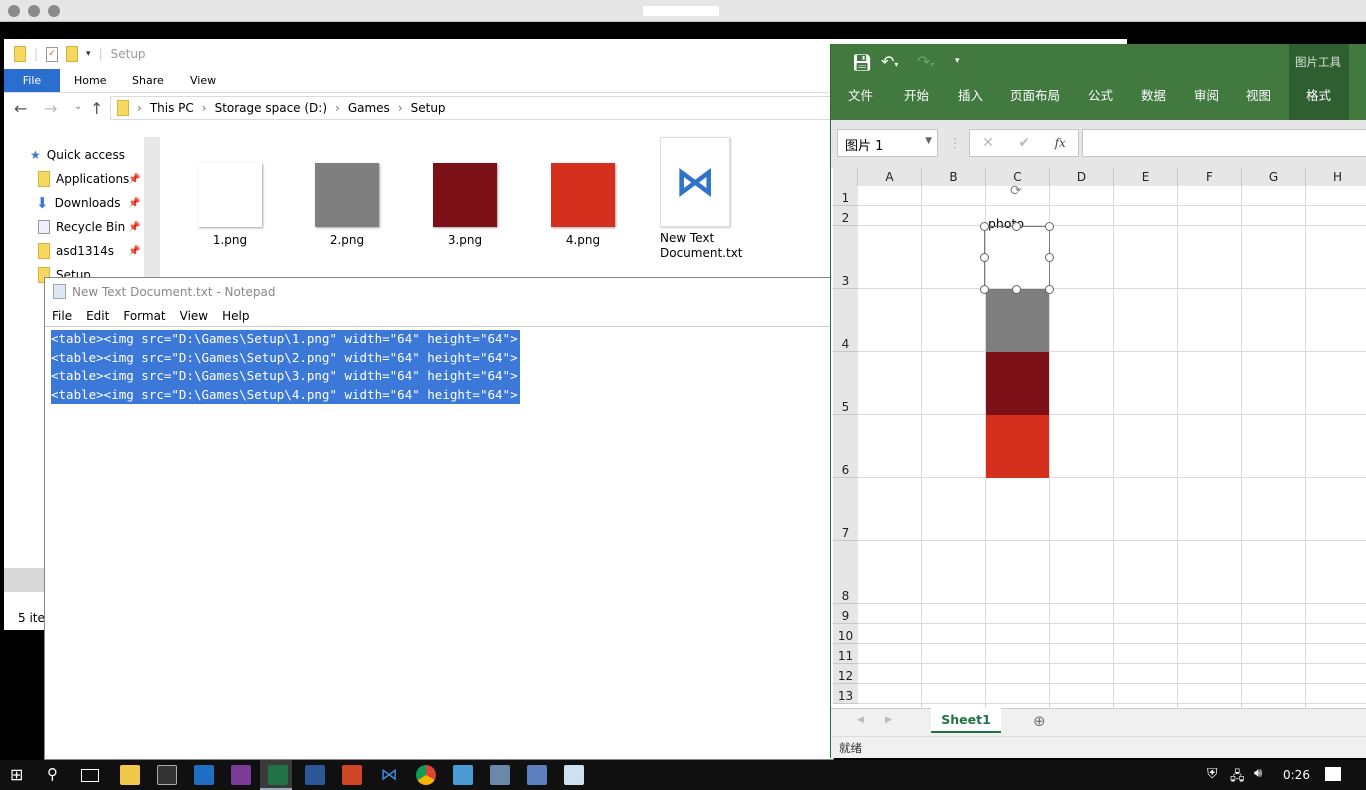 The image size is (1366, 790). Describe the element at coordinates (130, 775) in the screenshot. I see `file-explorer-icon` at that location.